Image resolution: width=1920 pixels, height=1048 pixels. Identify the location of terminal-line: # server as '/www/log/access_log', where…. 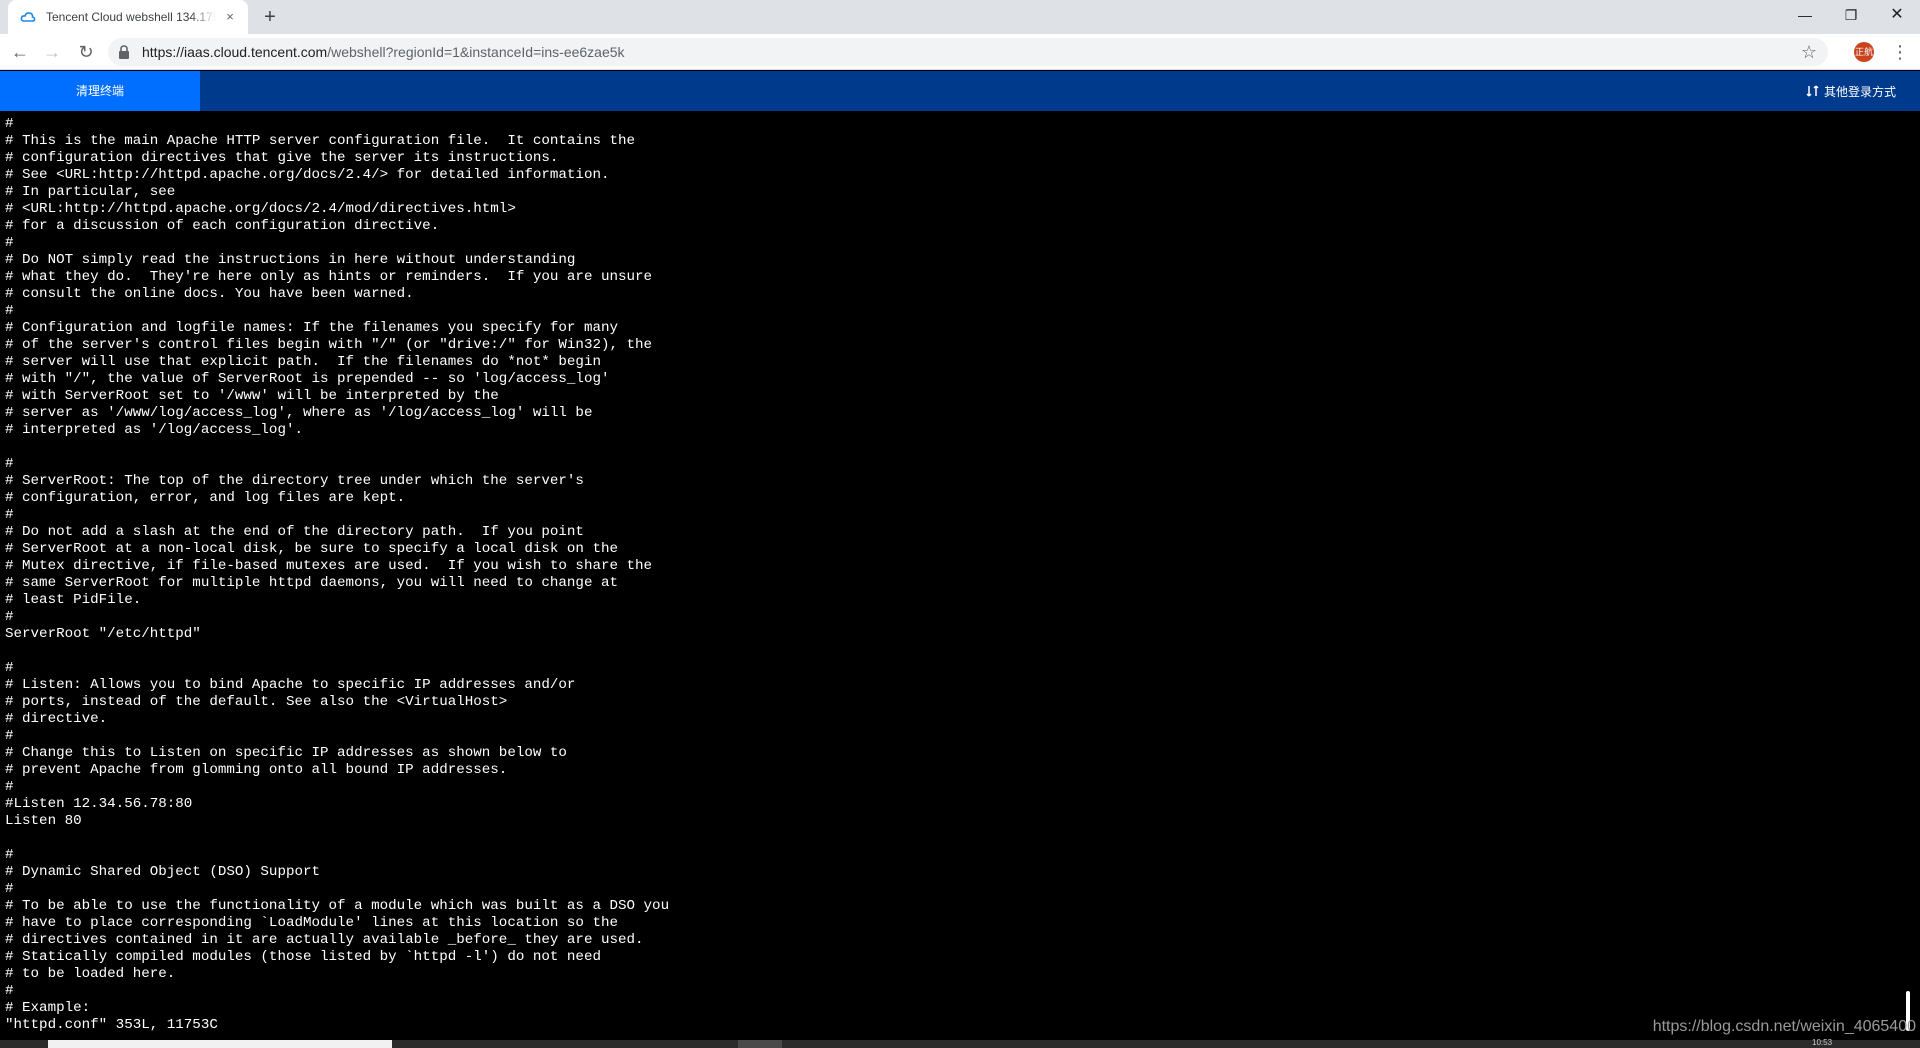
(299, 413).